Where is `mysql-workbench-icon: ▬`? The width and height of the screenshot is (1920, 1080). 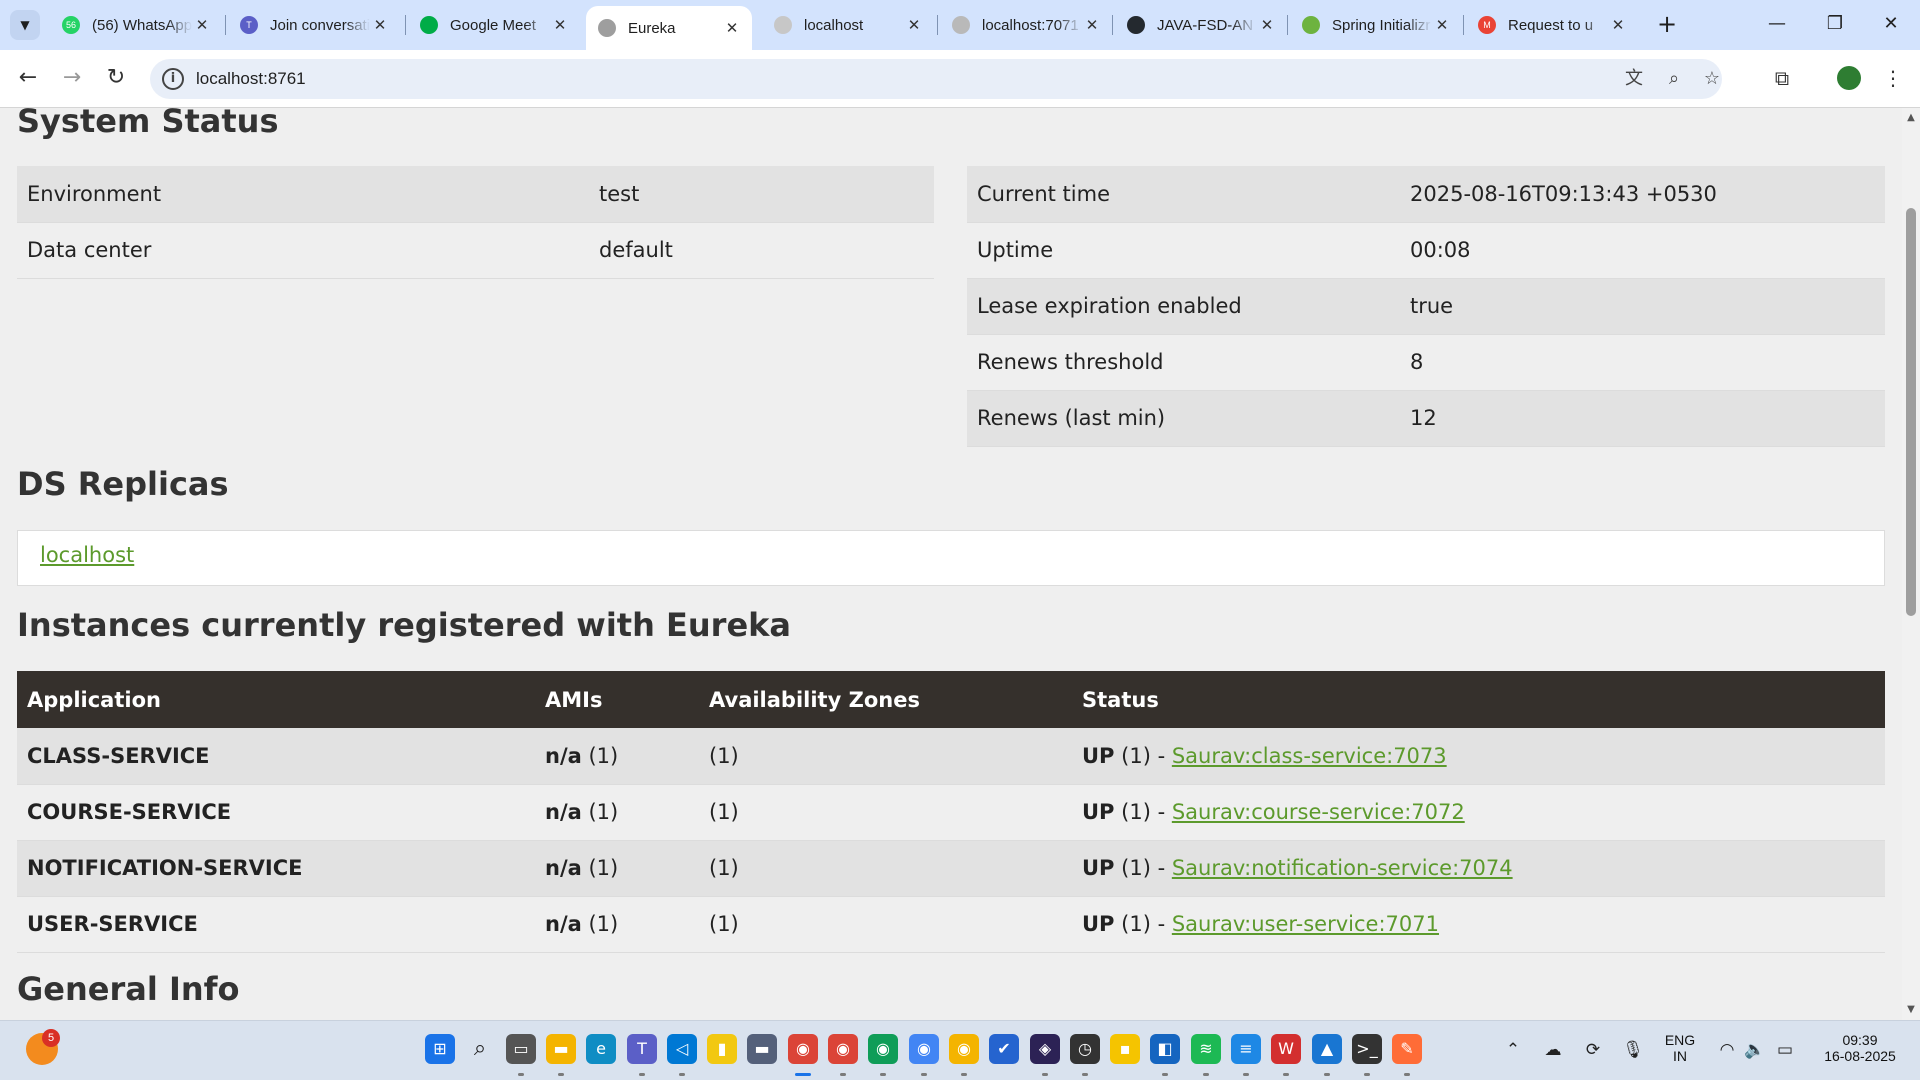
mysql-workbench-icon: ▬ is located at coordinates (762, 1049).